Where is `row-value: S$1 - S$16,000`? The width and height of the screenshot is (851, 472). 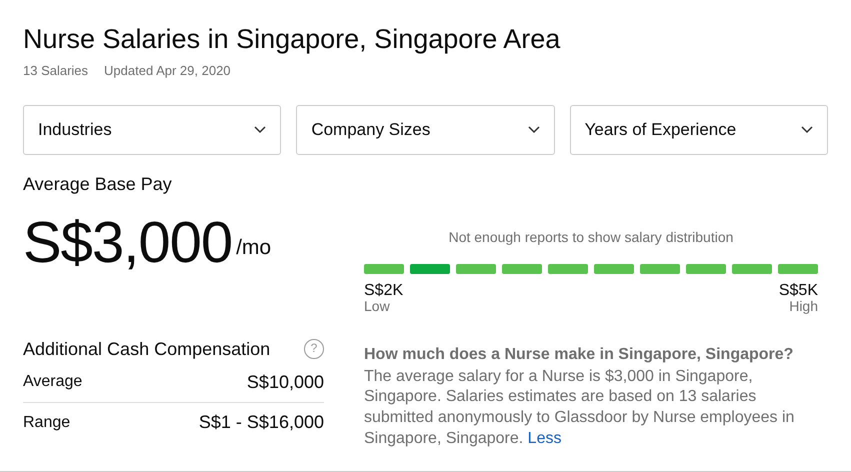 row-value: S$1 - S$16,000 is located at coordinates (261, 422).